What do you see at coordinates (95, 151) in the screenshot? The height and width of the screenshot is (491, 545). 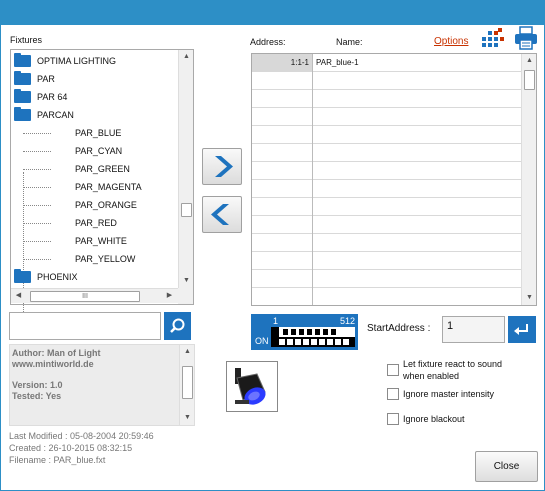 I see `tree-item-par-cyan: PAR_CYAN` at bounding box center [95, 151].